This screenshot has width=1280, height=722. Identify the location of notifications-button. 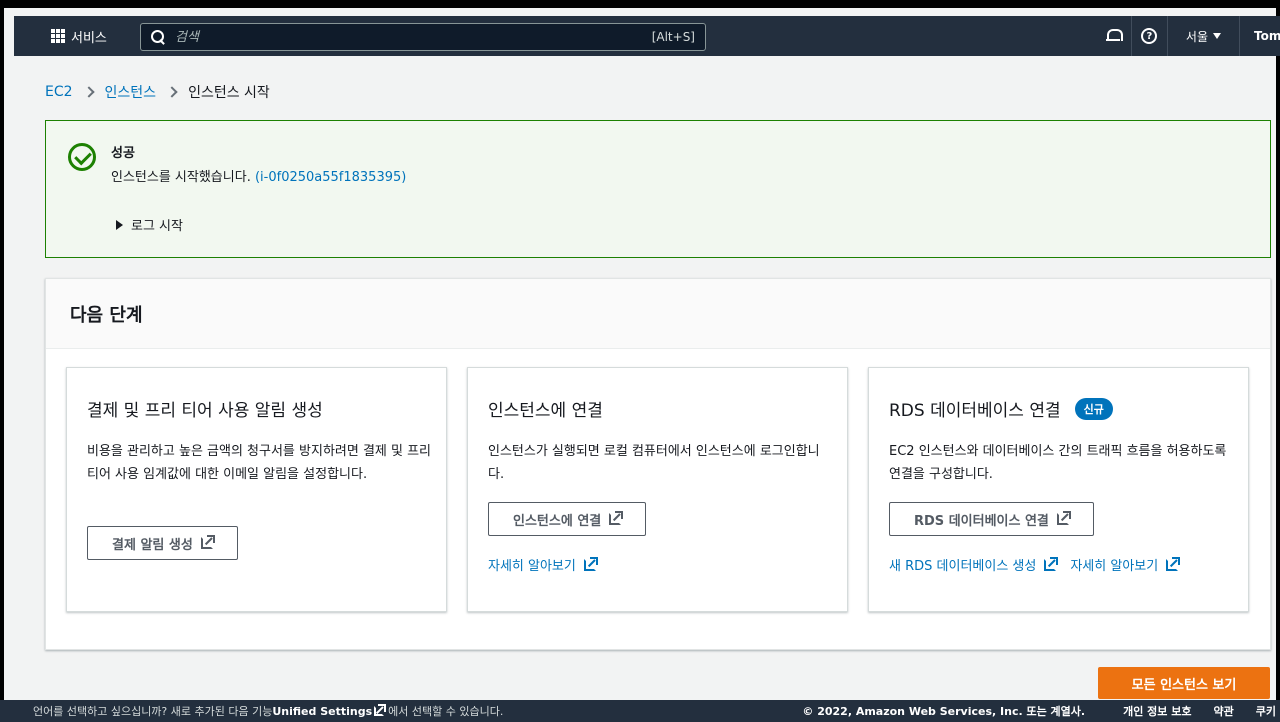
(1114, 36).